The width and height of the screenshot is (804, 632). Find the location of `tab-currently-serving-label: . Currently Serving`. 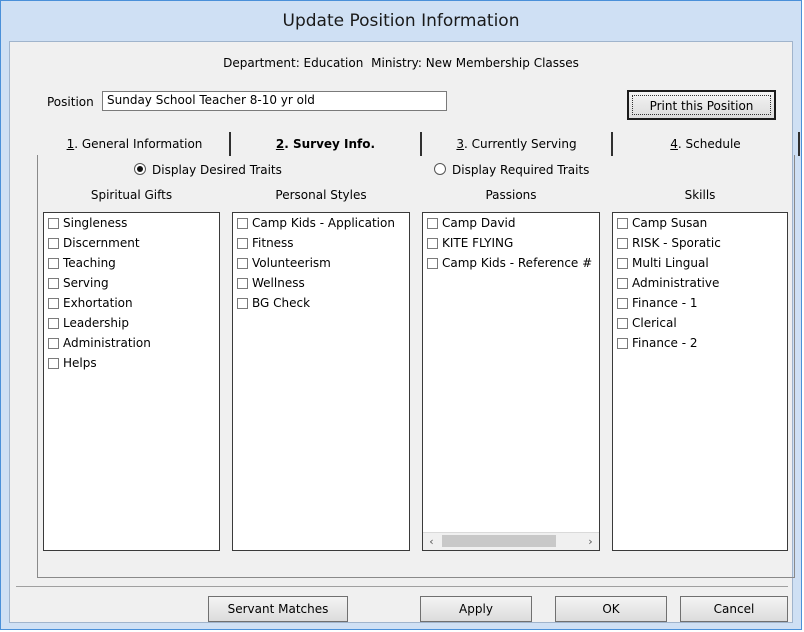

tab-currently-serving-label: . Currently Serving is located at coordinates (520, 144).